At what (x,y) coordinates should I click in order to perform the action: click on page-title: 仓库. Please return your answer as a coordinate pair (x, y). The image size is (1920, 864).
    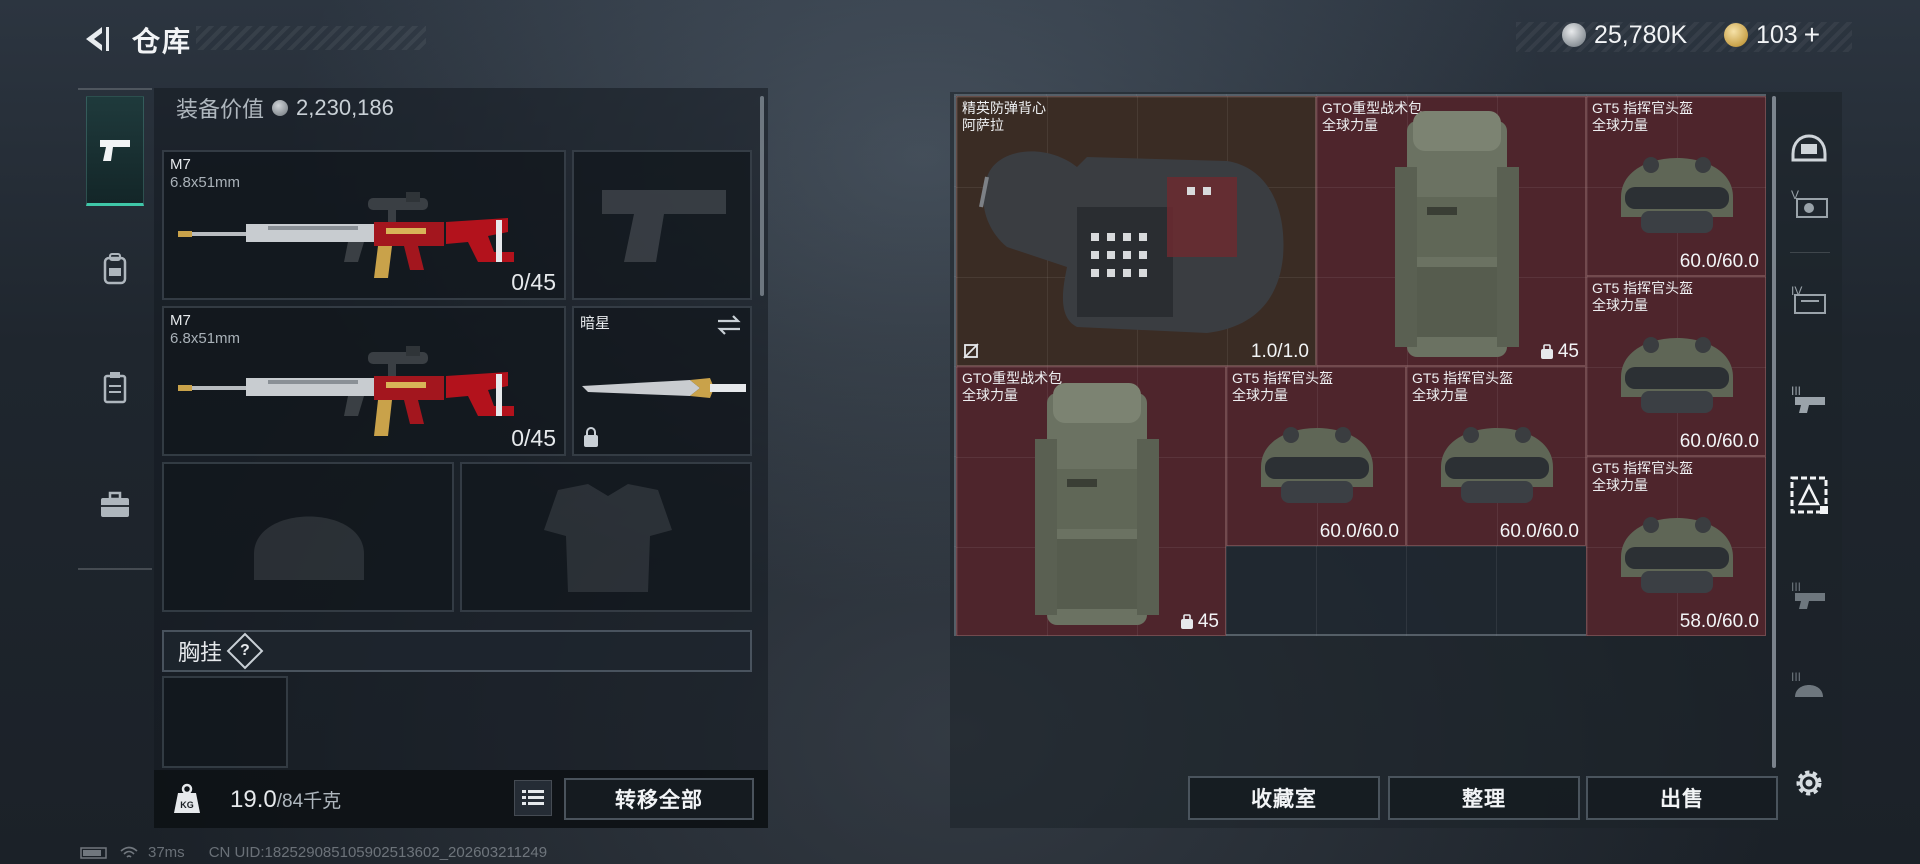
    Looking at the image, I should click on (162, 41).